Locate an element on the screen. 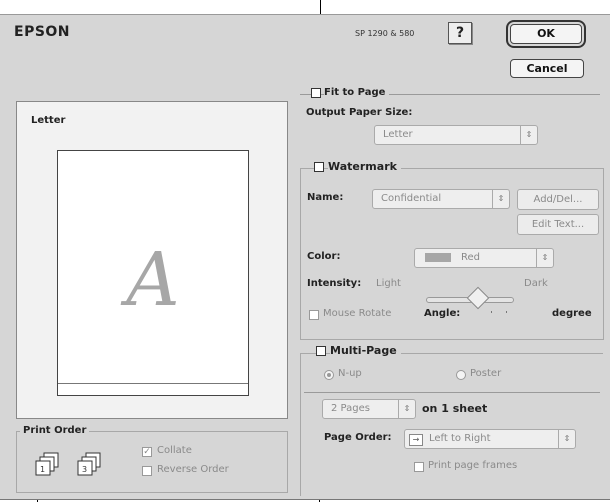 The width and height of the screenshot is (610, 502). angle-unit-label: degree is located at coordinates (572, 313).